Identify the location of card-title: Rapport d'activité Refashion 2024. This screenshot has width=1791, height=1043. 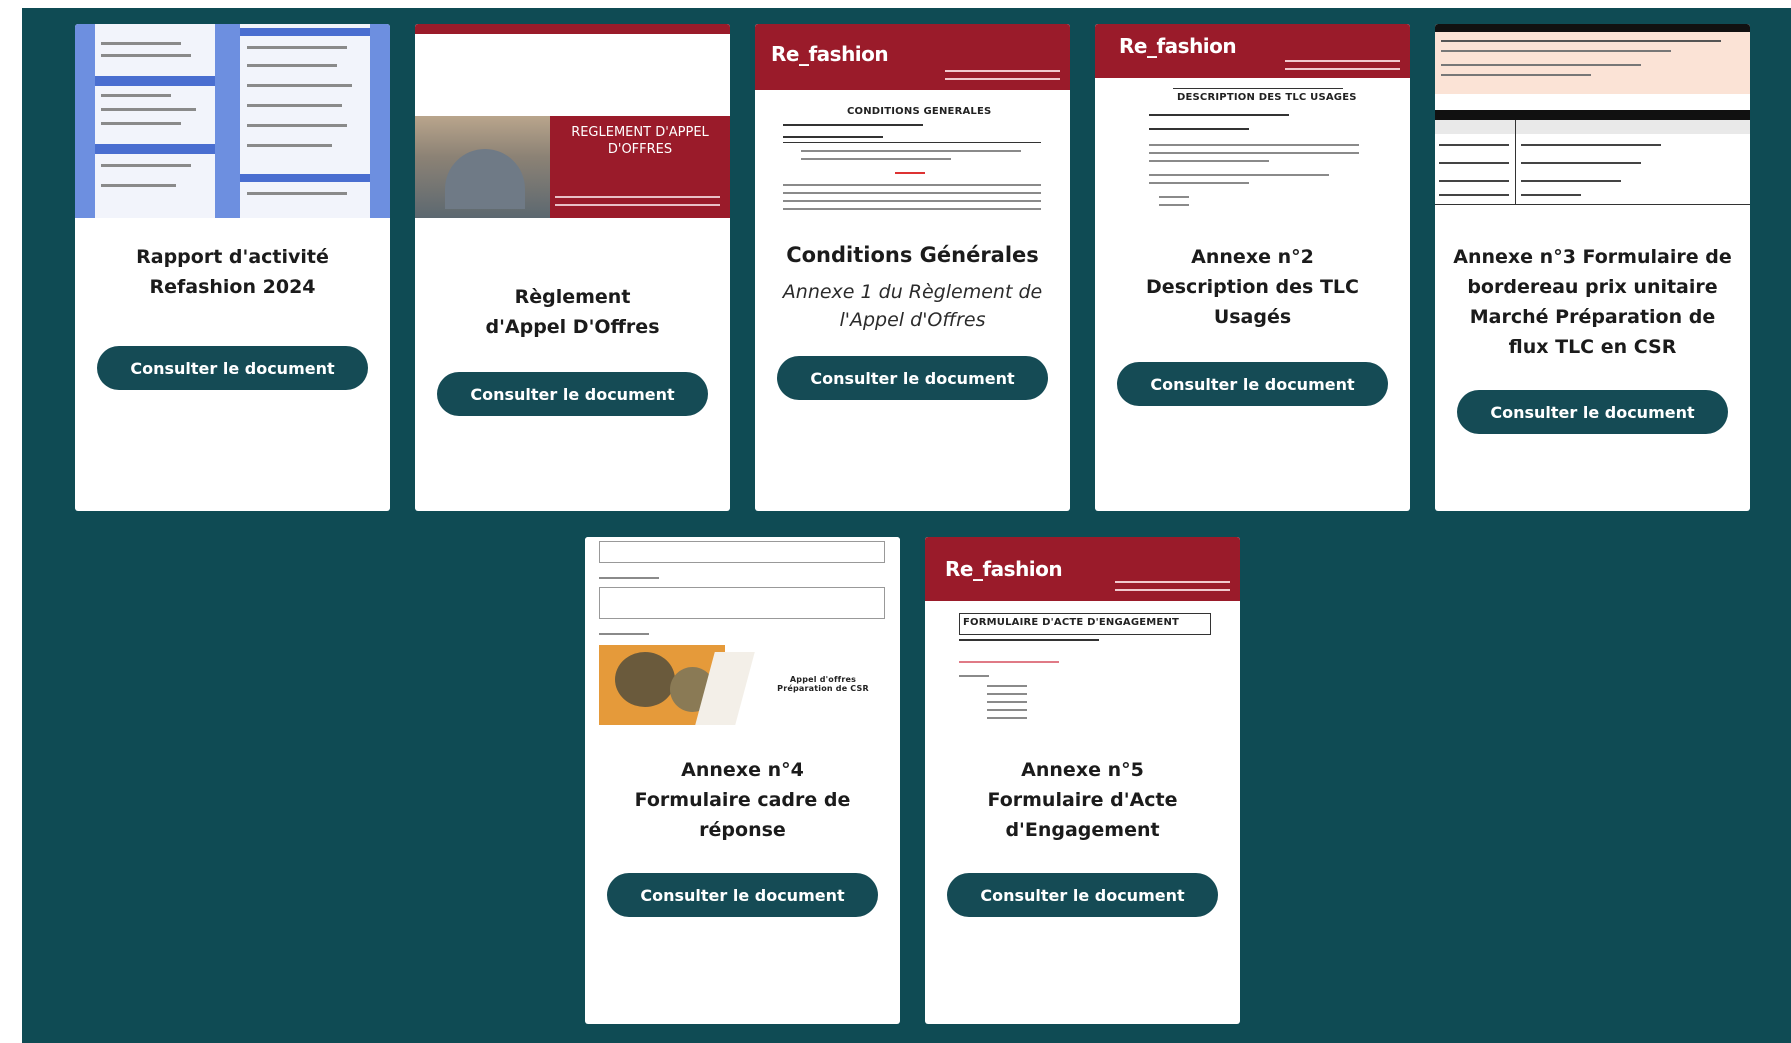
(232, 272).